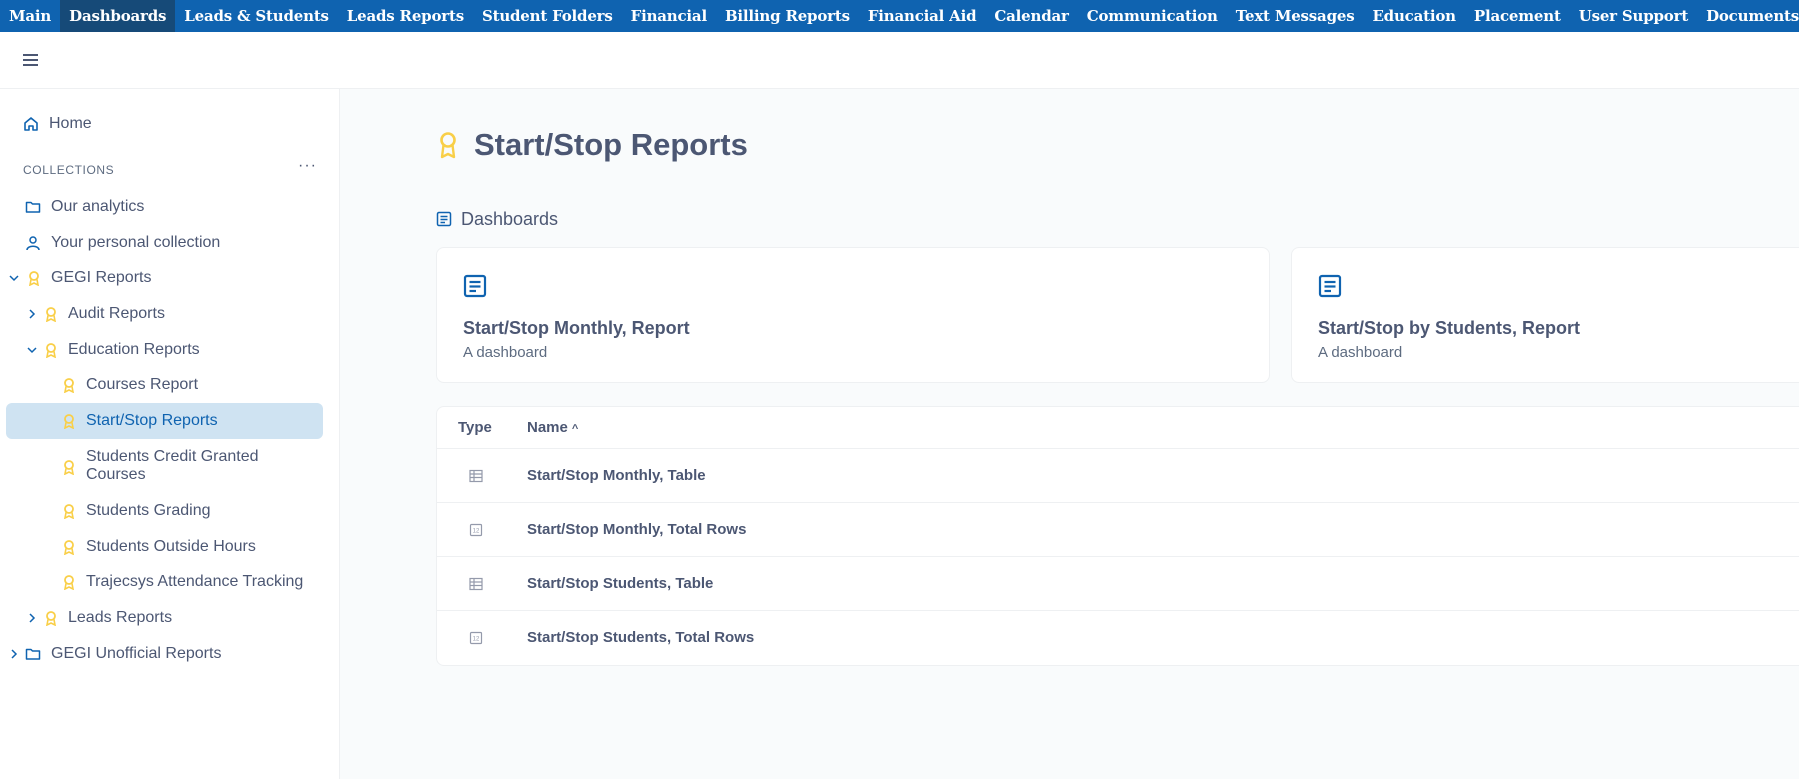 This screenshot has height=779, width=1799. Describe the element at coordinates (1748, 16) in the screenshot. I see `nav-item-documents: Documents` at that location.